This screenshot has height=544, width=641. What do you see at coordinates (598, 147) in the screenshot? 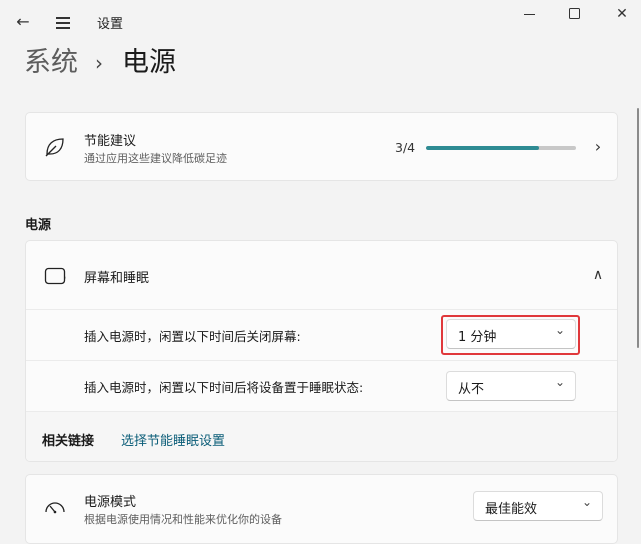
I see `chevron-right-icon: ›` at bounding box center [598, 147].